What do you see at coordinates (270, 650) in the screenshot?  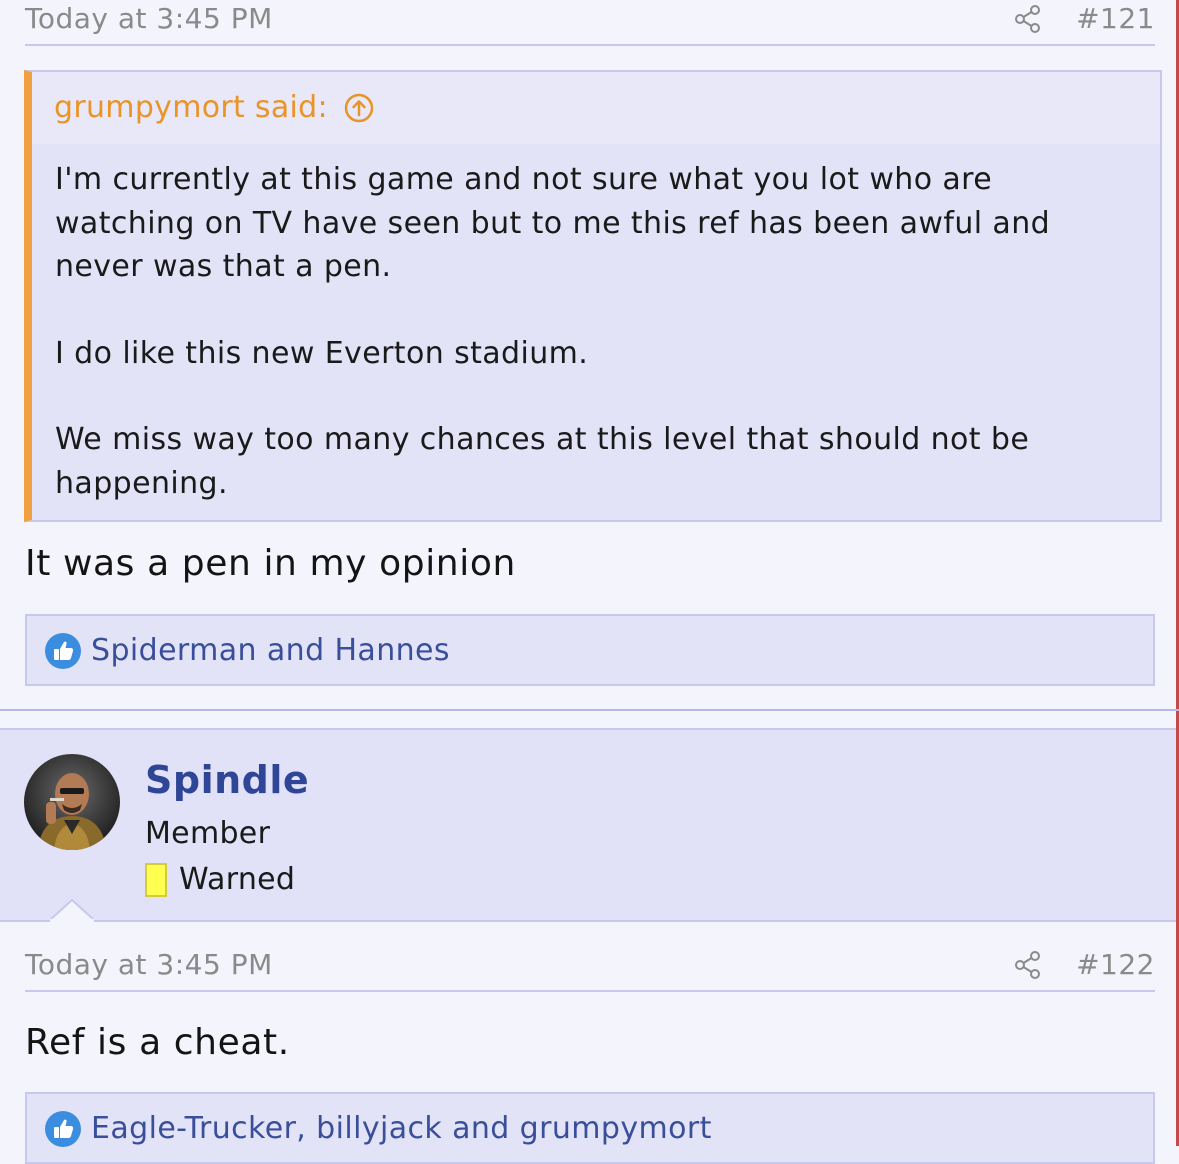 I see `reaction-users-link: Spiderman and Hannes` at bounding box center [270, 650].